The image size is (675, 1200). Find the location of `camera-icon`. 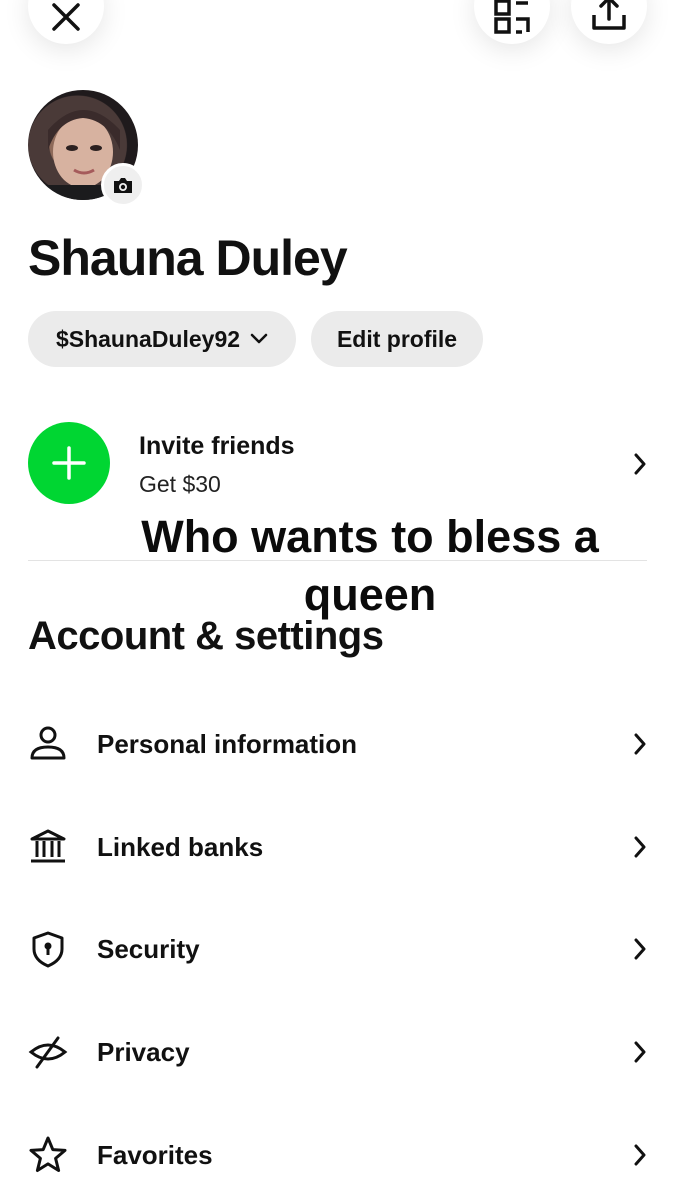

camera-icon is located at coordinates (123, 185).